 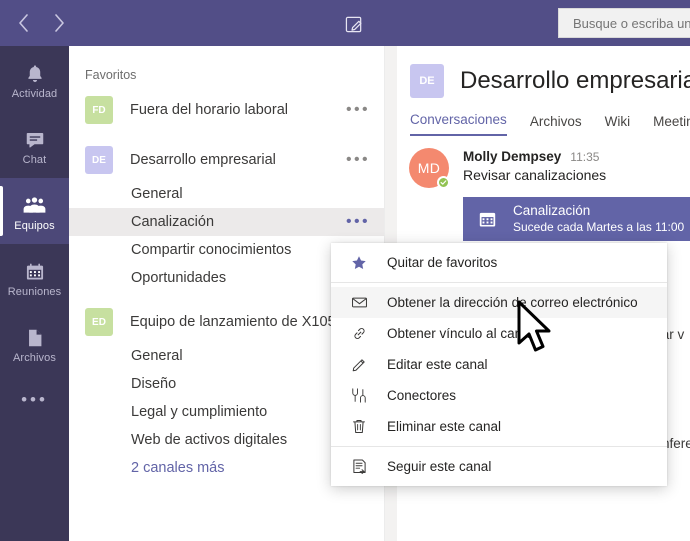 What do you see at coordinates (35, 336) in the screenshot?
I see `files-icon` at bounding box center [35, 336].